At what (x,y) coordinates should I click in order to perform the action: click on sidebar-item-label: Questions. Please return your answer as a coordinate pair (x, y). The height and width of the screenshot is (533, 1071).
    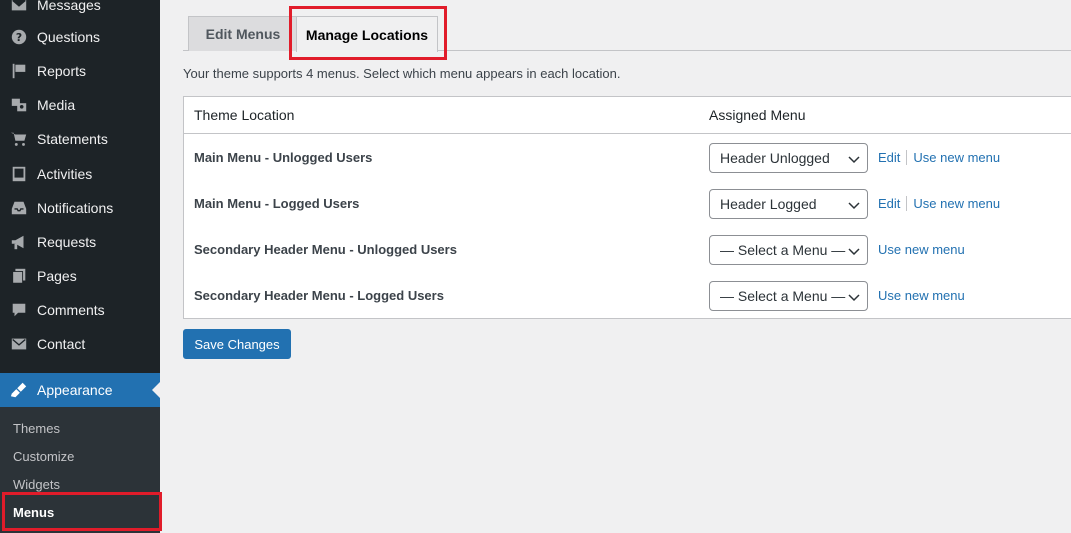
    Looking at the image, I should click on (69, 37).